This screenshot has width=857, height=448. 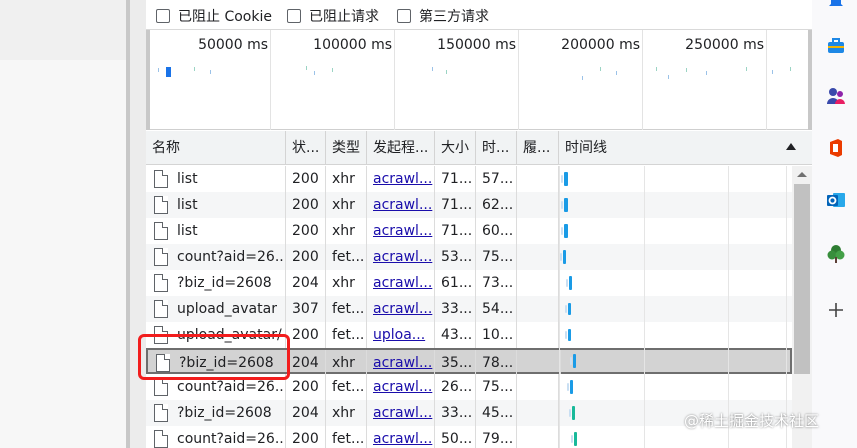 I want to click on overview-left-handle, so click(x=148, y=80).